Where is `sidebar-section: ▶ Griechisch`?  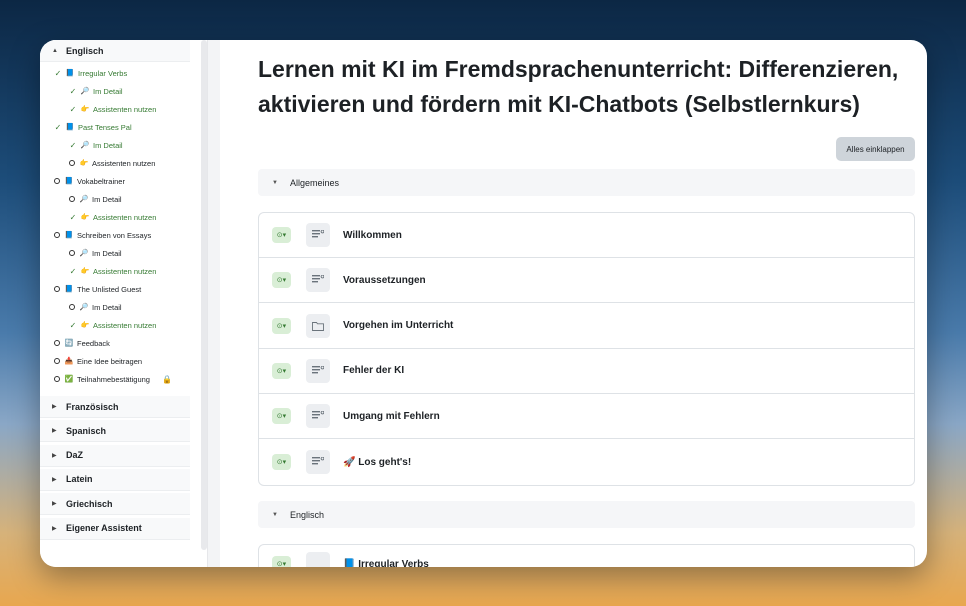
sidebar-section: ▶ Griechisch is located at coordinates (115, 504).